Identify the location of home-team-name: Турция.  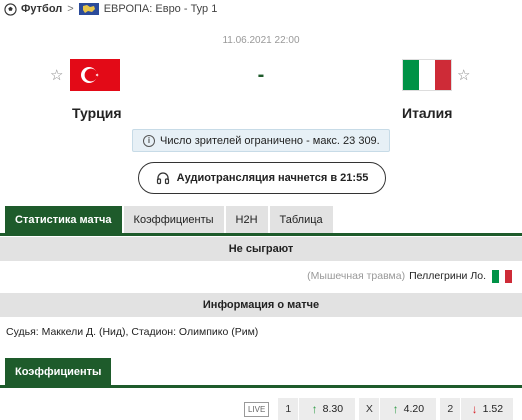
(97, 113).